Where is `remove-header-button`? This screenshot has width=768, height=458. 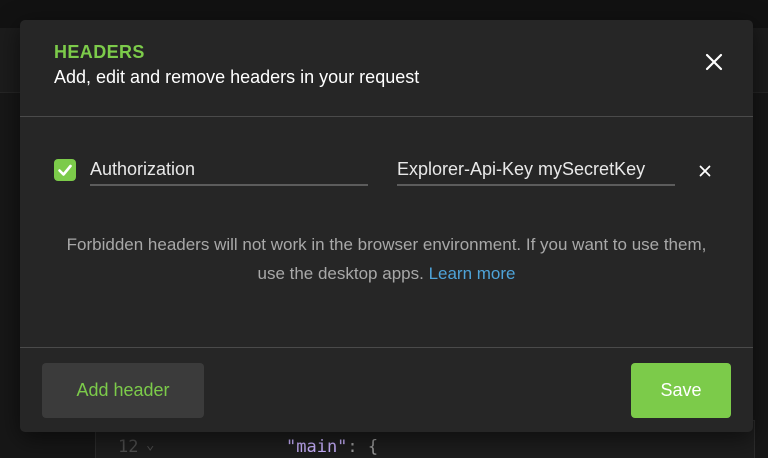
remove-header-button is located at coordinates (705, 171).